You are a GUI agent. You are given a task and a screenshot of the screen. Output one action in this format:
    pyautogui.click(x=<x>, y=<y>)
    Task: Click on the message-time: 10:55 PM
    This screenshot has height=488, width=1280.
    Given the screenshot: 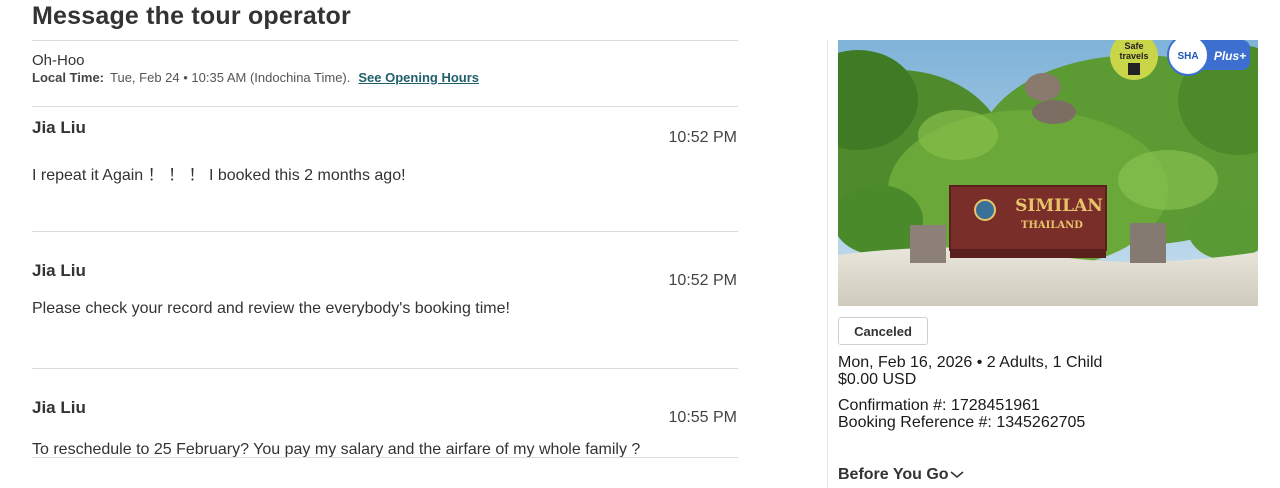 What is the action you would take?
    pyautogui.click(x=702, y=417)
    